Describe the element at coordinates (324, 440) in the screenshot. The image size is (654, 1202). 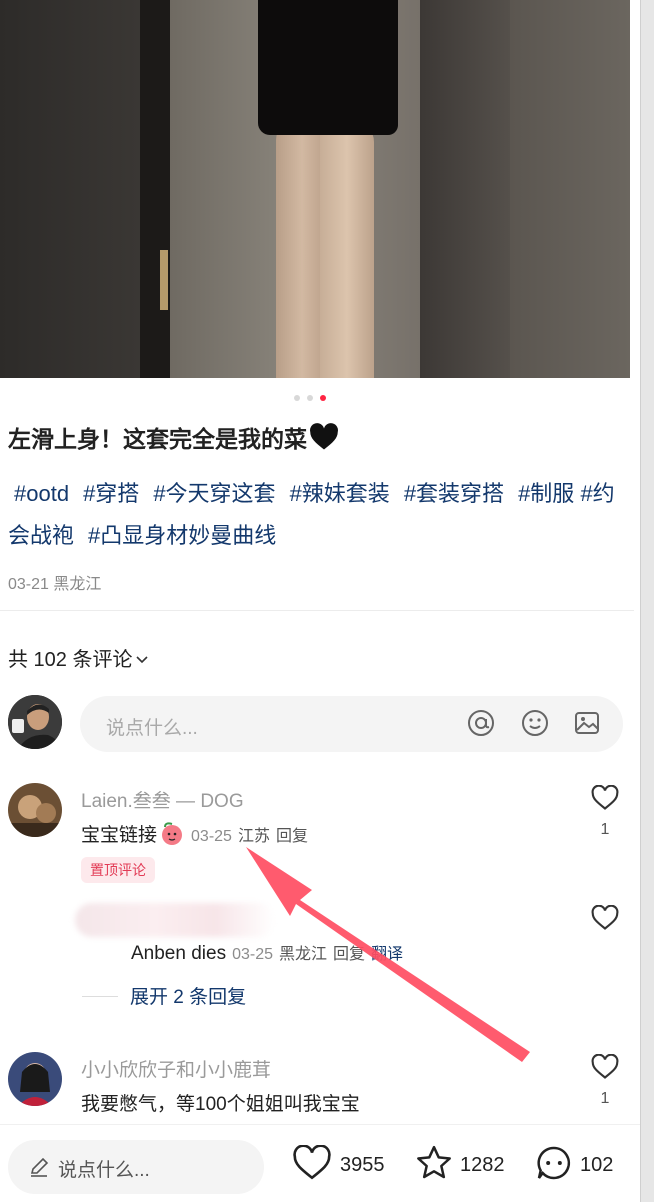
I see `black-heart-icon` at that location.